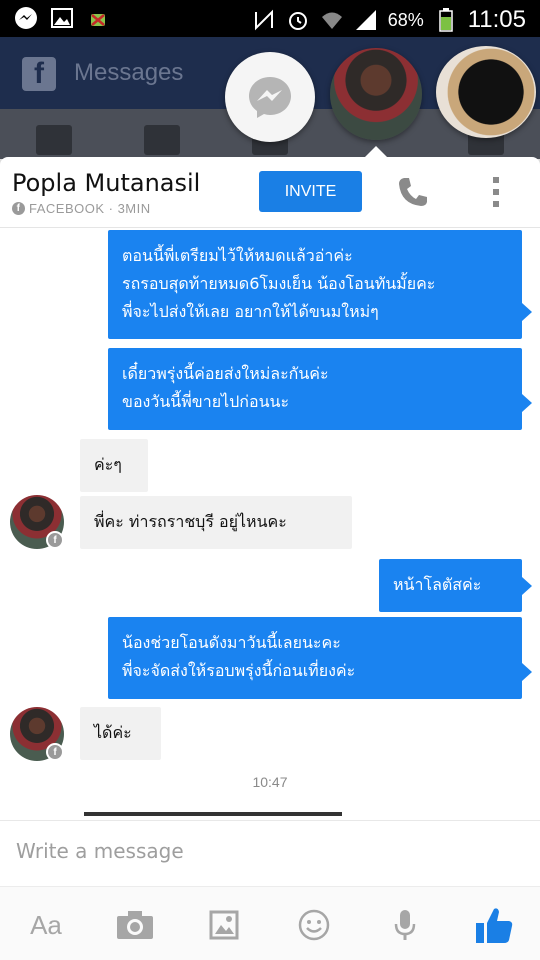 This screenshot has width=540, height=960. I want to click on android-debug-icon, so click(98, 18).